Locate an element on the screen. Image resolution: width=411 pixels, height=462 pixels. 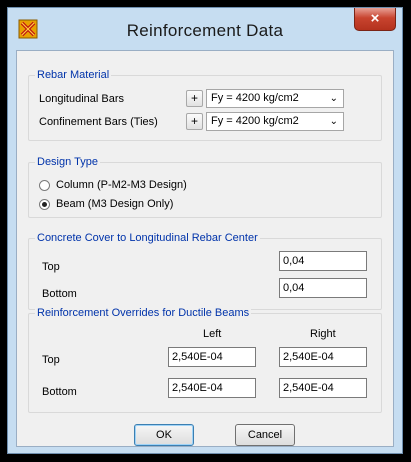
overrides-top-left-input: 2,540E-04 is located at coordinates (212, 357).